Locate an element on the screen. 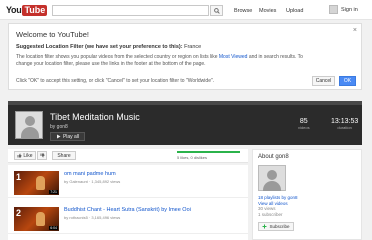 The height and width of the screenshot is (240, 372). play-icon is located at coordinates (58, 136).